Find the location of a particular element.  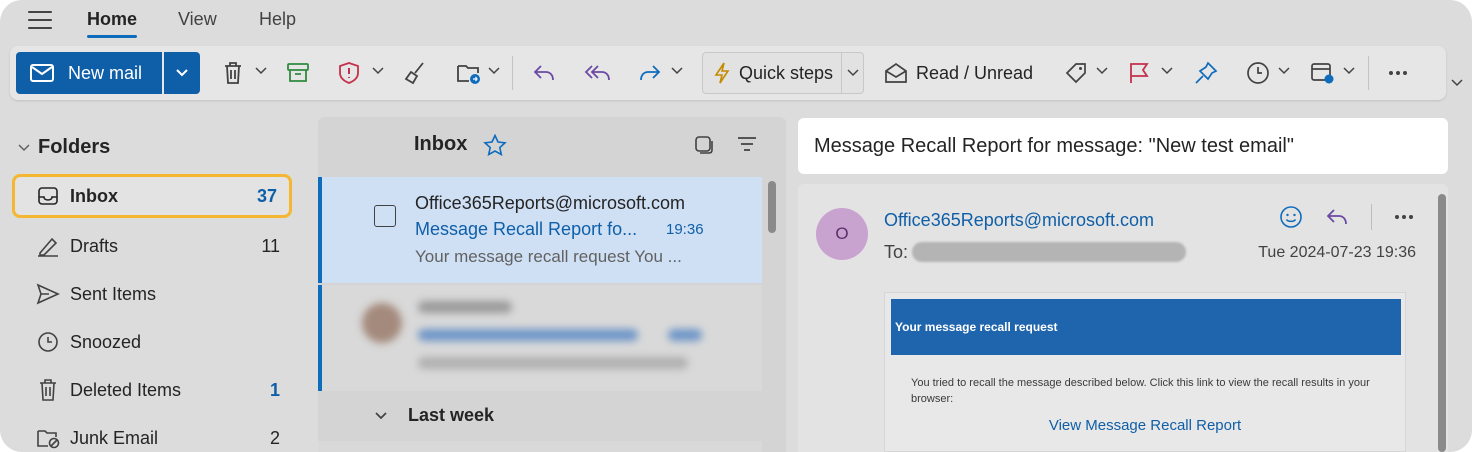

message-date: Tue 2024-07-23 19:36 is located at coordinates (1337, 252).